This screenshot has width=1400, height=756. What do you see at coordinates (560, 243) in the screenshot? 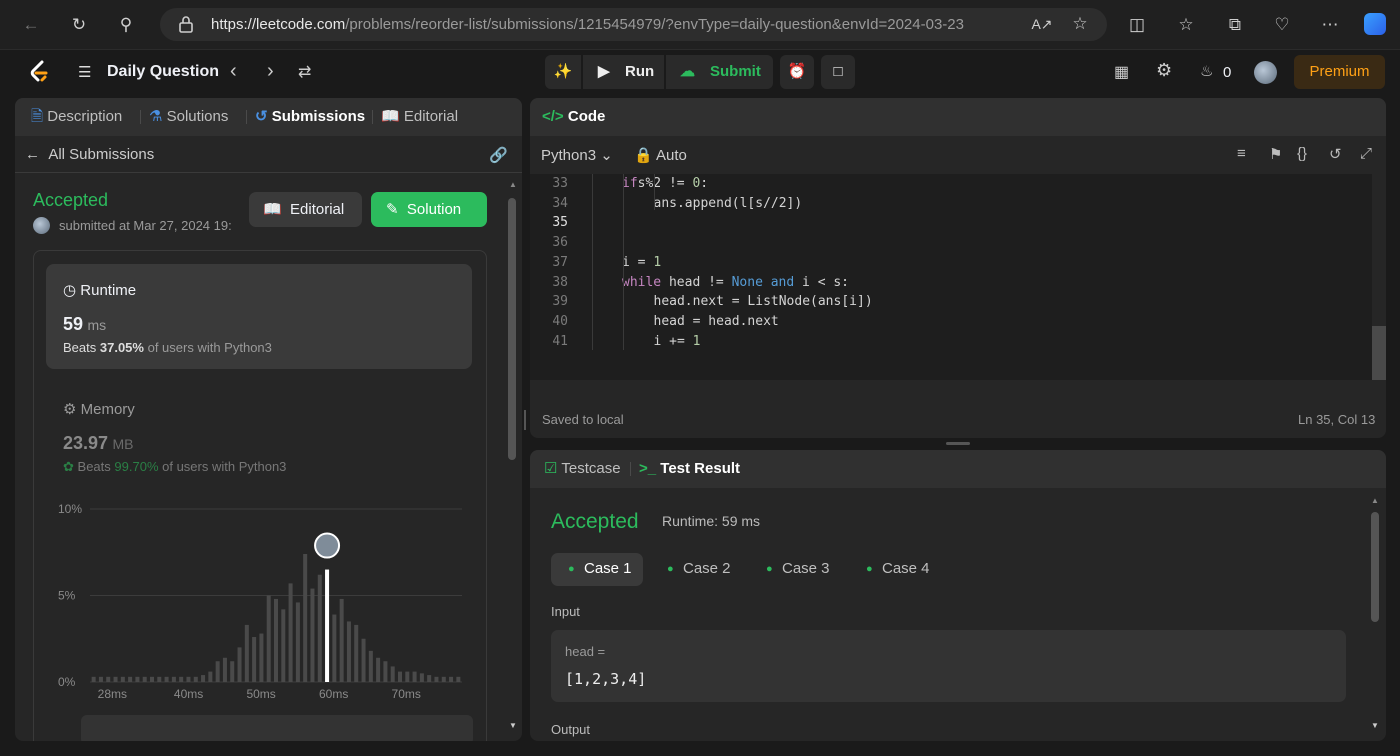
I see `line-number: 36` at bounding box center [560, 243].